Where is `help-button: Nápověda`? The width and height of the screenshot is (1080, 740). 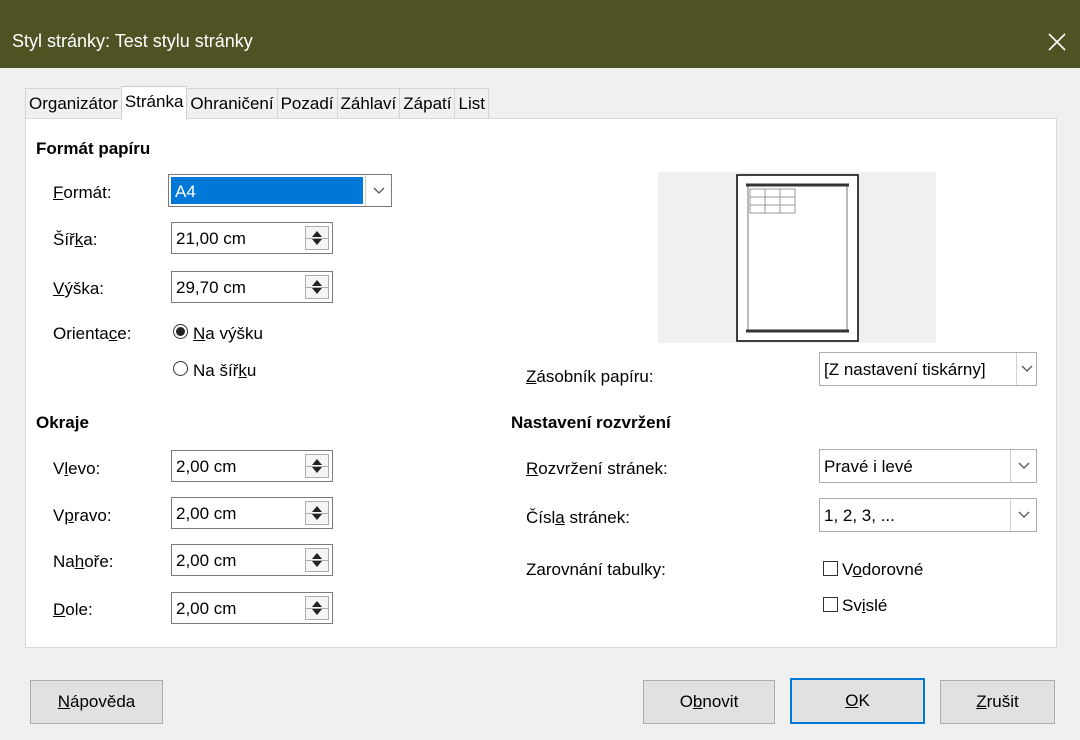
help-button: Nápověda is located at coordinates (96, 702).